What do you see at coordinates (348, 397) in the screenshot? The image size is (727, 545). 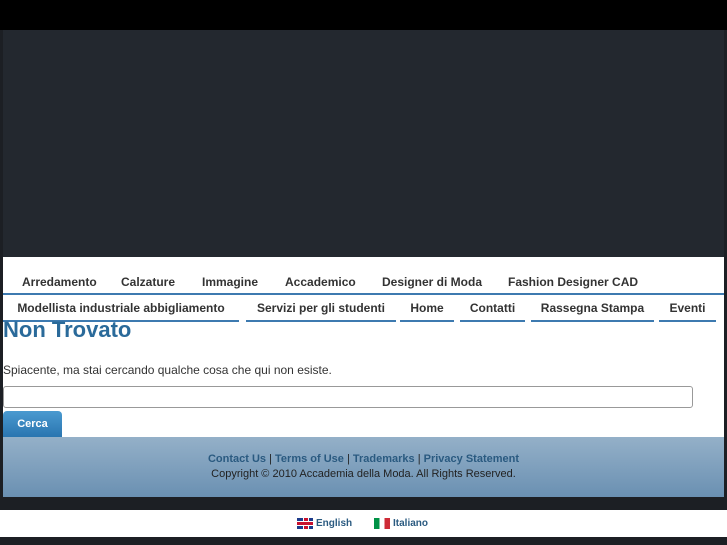 I see `search-input` at bounding box center [348, 397].